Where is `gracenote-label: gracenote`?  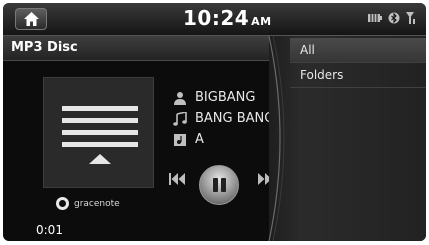 gracenote-label: gracenote is located at coordinates (97, 203).